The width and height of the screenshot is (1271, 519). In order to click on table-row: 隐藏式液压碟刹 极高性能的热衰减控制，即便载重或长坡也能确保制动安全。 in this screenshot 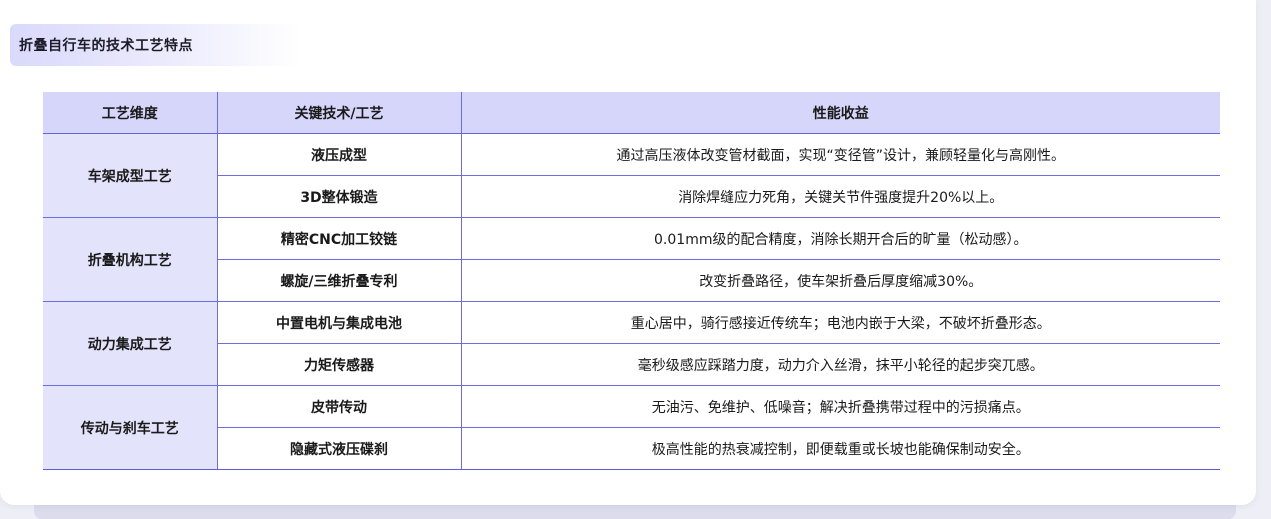, I will do `click(631, 448)`.